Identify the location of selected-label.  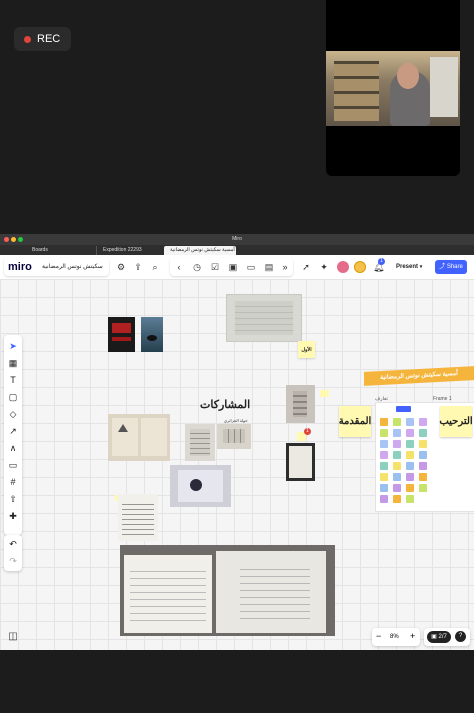
(403, 409).